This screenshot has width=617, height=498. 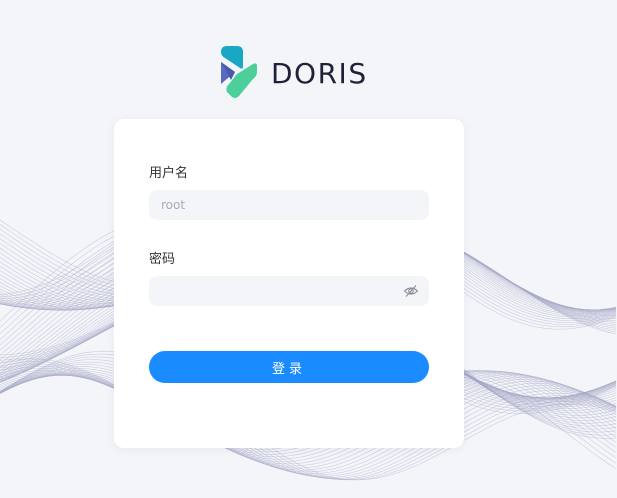 I want to click on doris-logo-icon, so click(x=239, y=72).